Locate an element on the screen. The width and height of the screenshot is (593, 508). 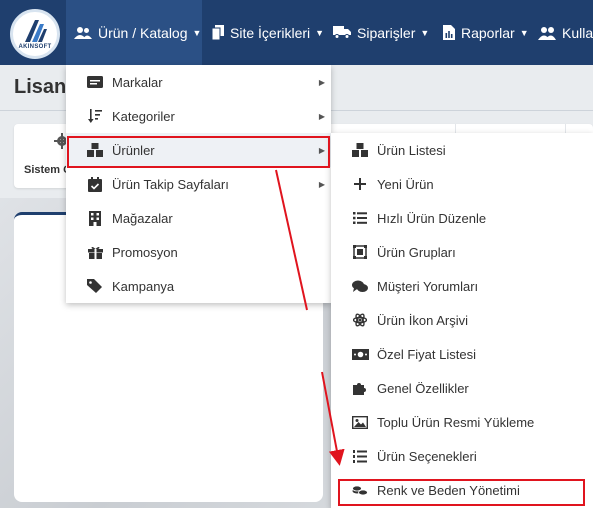
annotation-arrow is located at coordinates (333, 418).